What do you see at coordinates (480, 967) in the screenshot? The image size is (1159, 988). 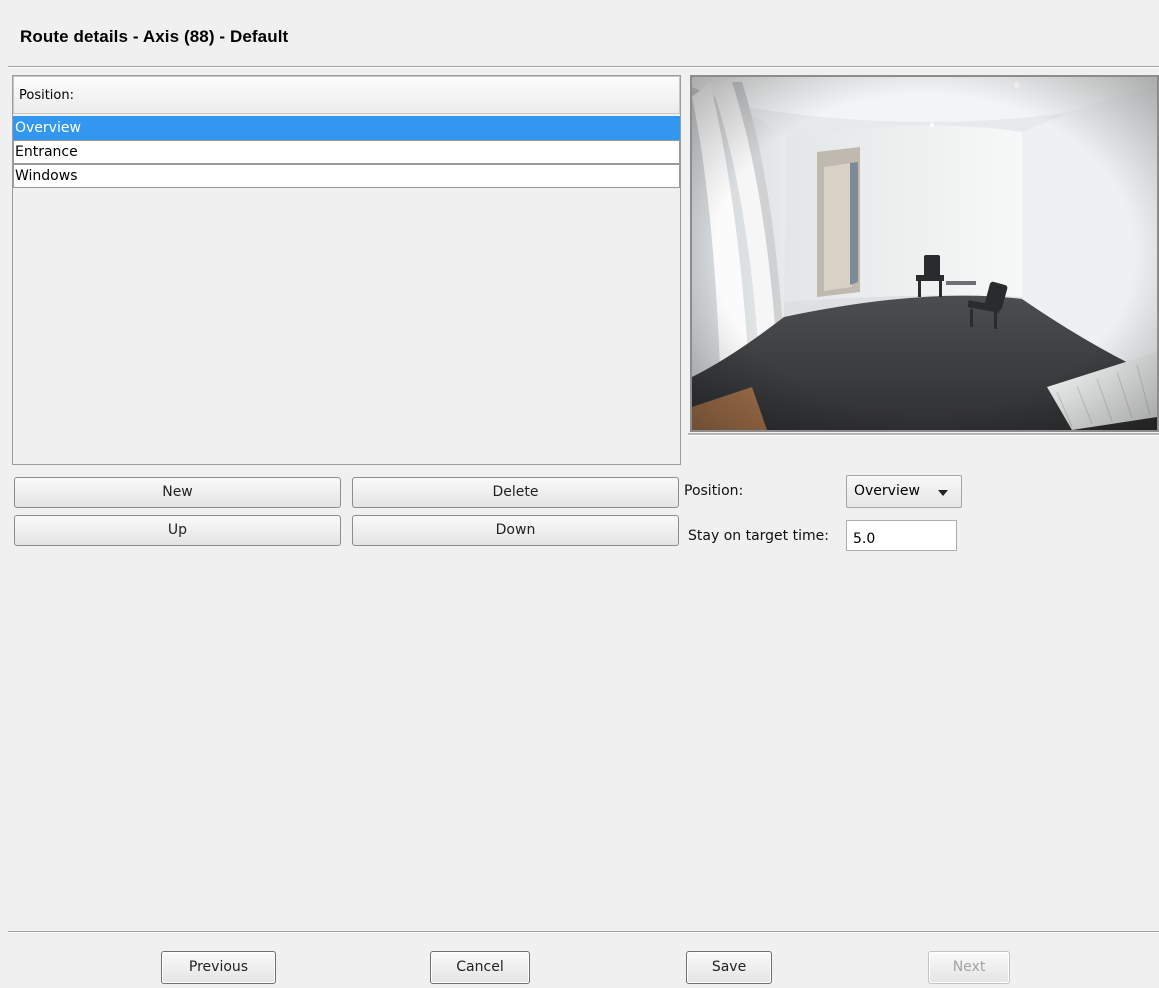 I see `cancel-button: Cancel` at bounding box center [480, 967].